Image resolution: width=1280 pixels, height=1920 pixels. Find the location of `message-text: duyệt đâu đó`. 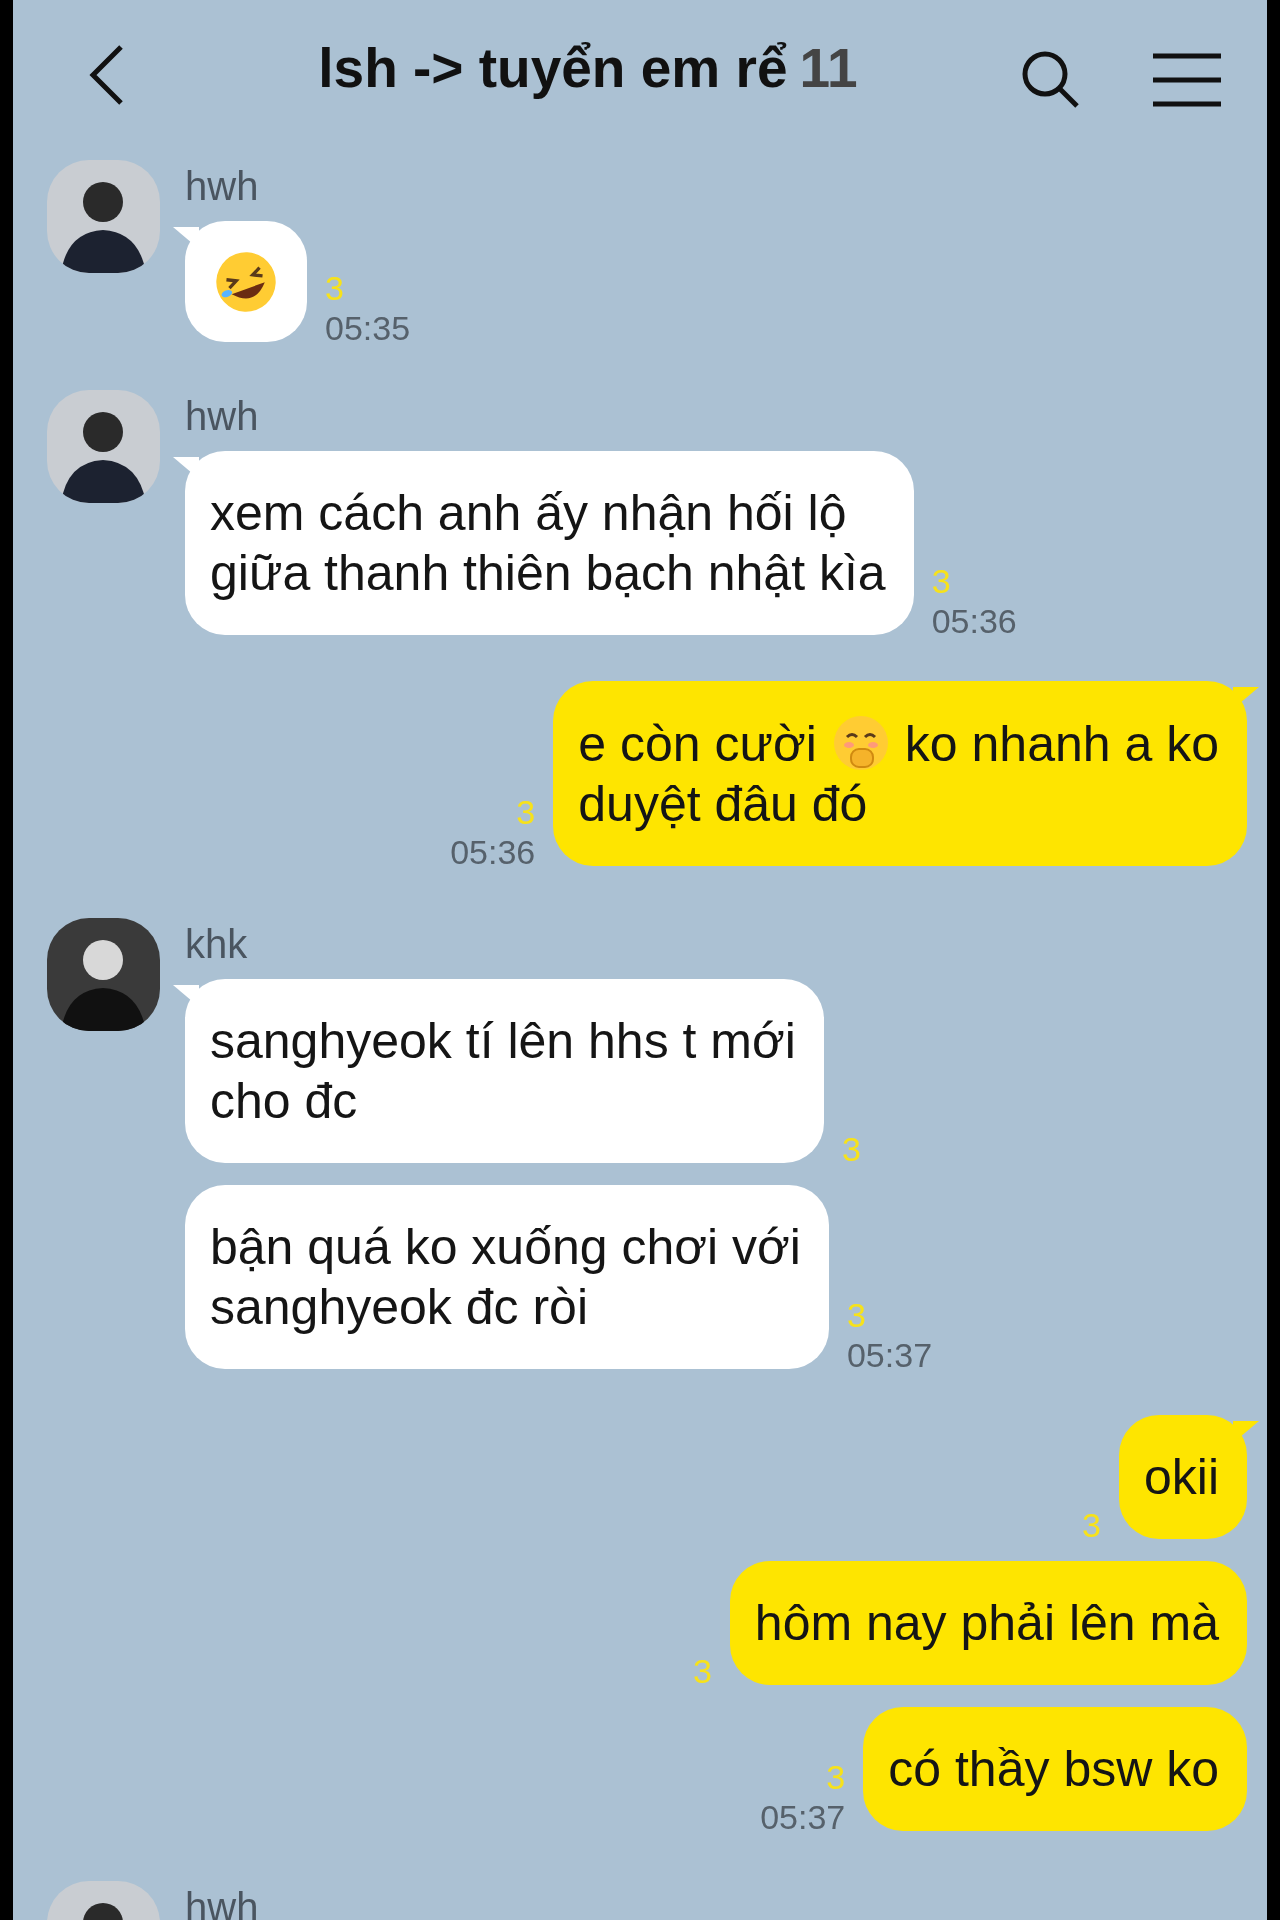

message-text: duyệt đâu đó is located at coordinates (723, 803).